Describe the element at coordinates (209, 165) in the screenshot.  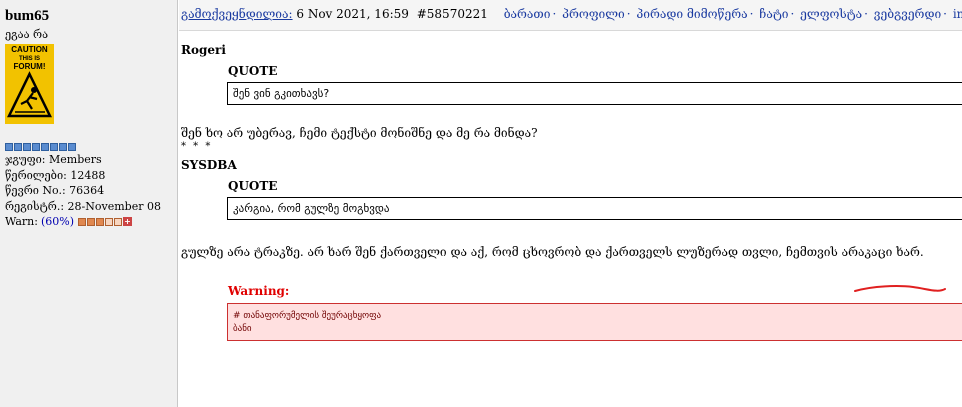
I see `quote2-author: SYSDBA` at that location.